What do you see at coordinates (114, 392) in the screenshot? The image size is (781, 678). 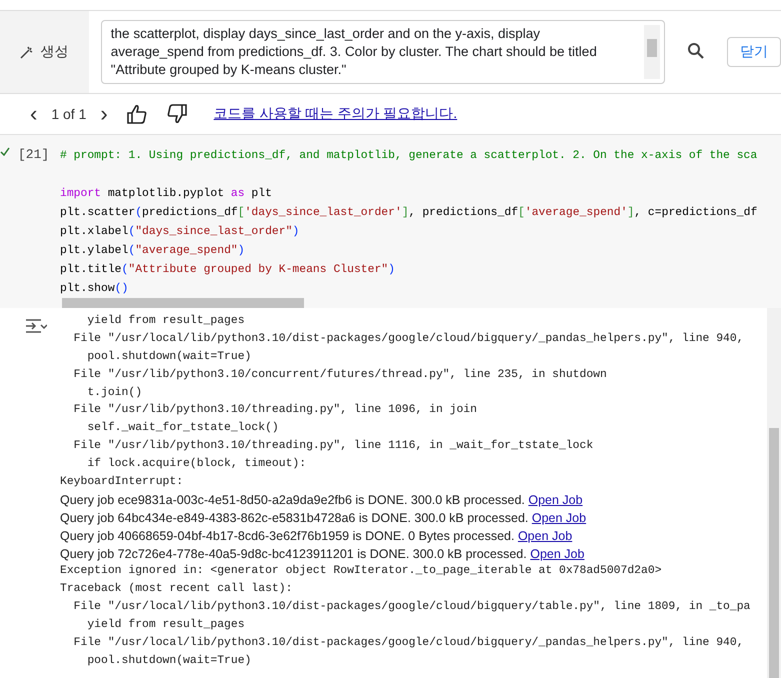 I see `traceback-line: t.join()` at bounding box center [114, 392].